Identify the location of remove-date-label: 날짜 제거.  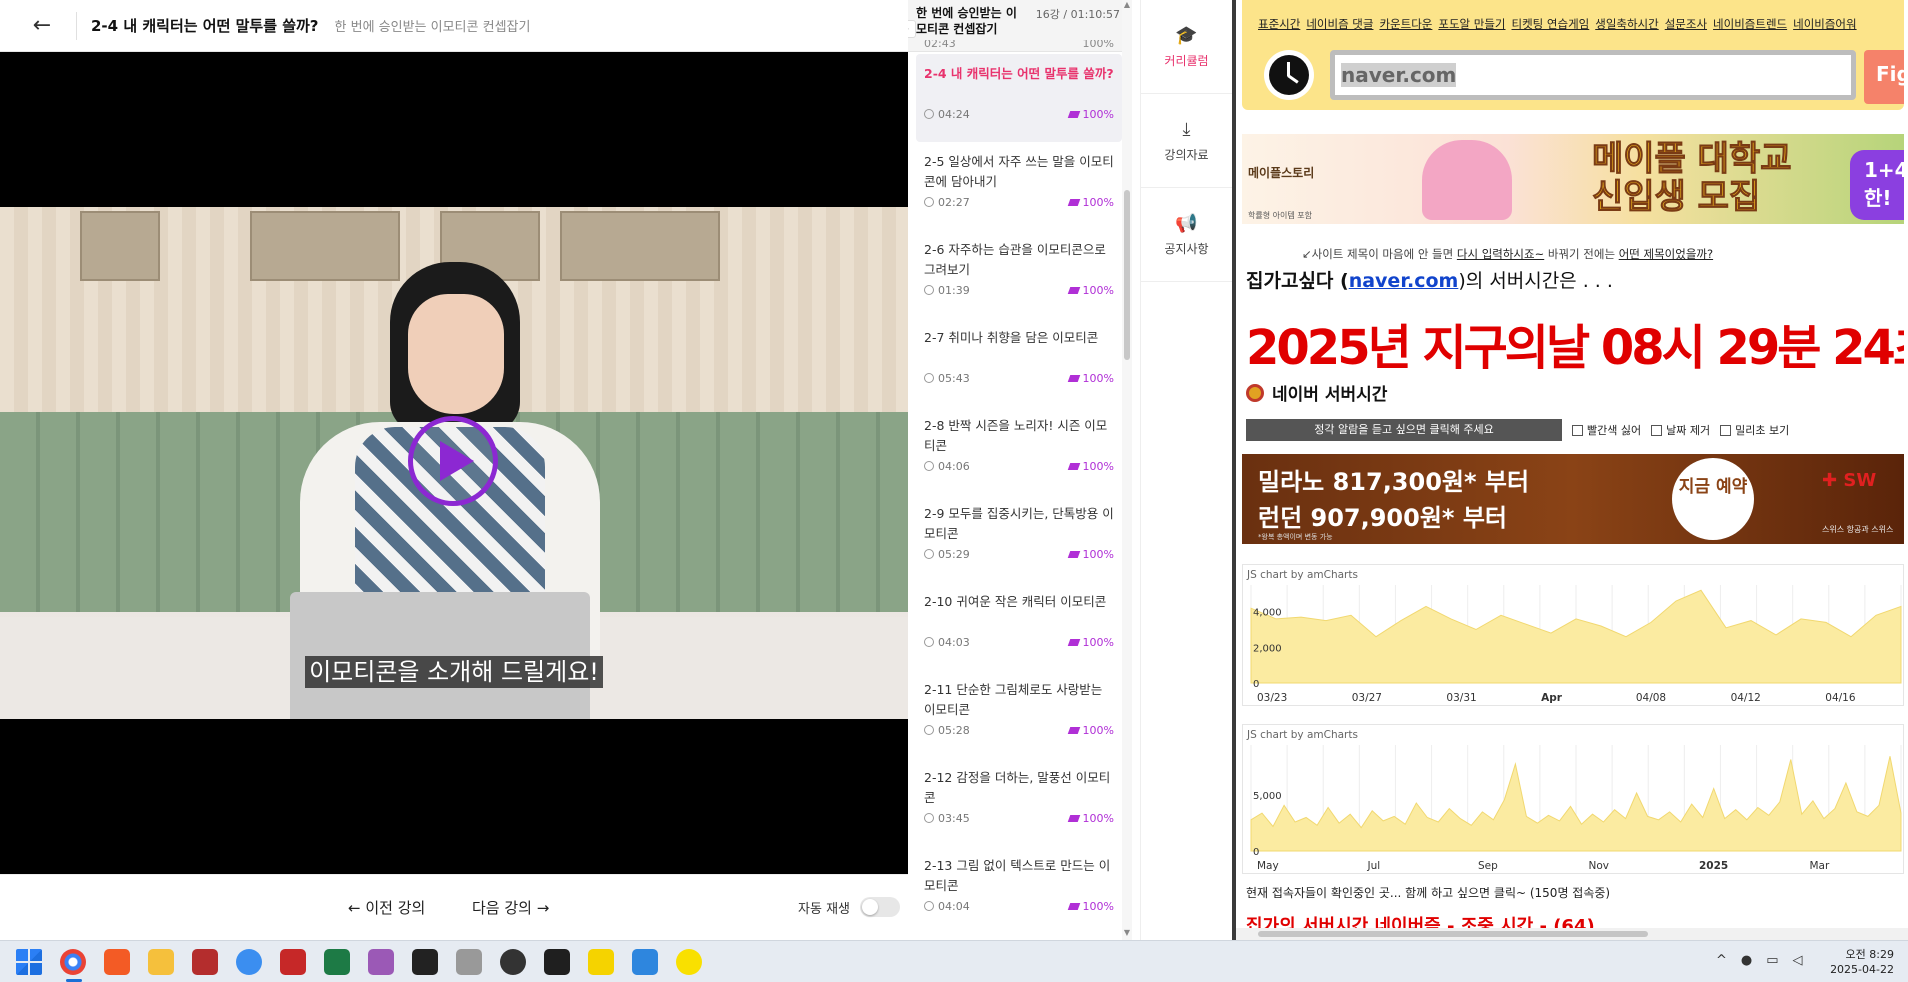
(1688, 430).